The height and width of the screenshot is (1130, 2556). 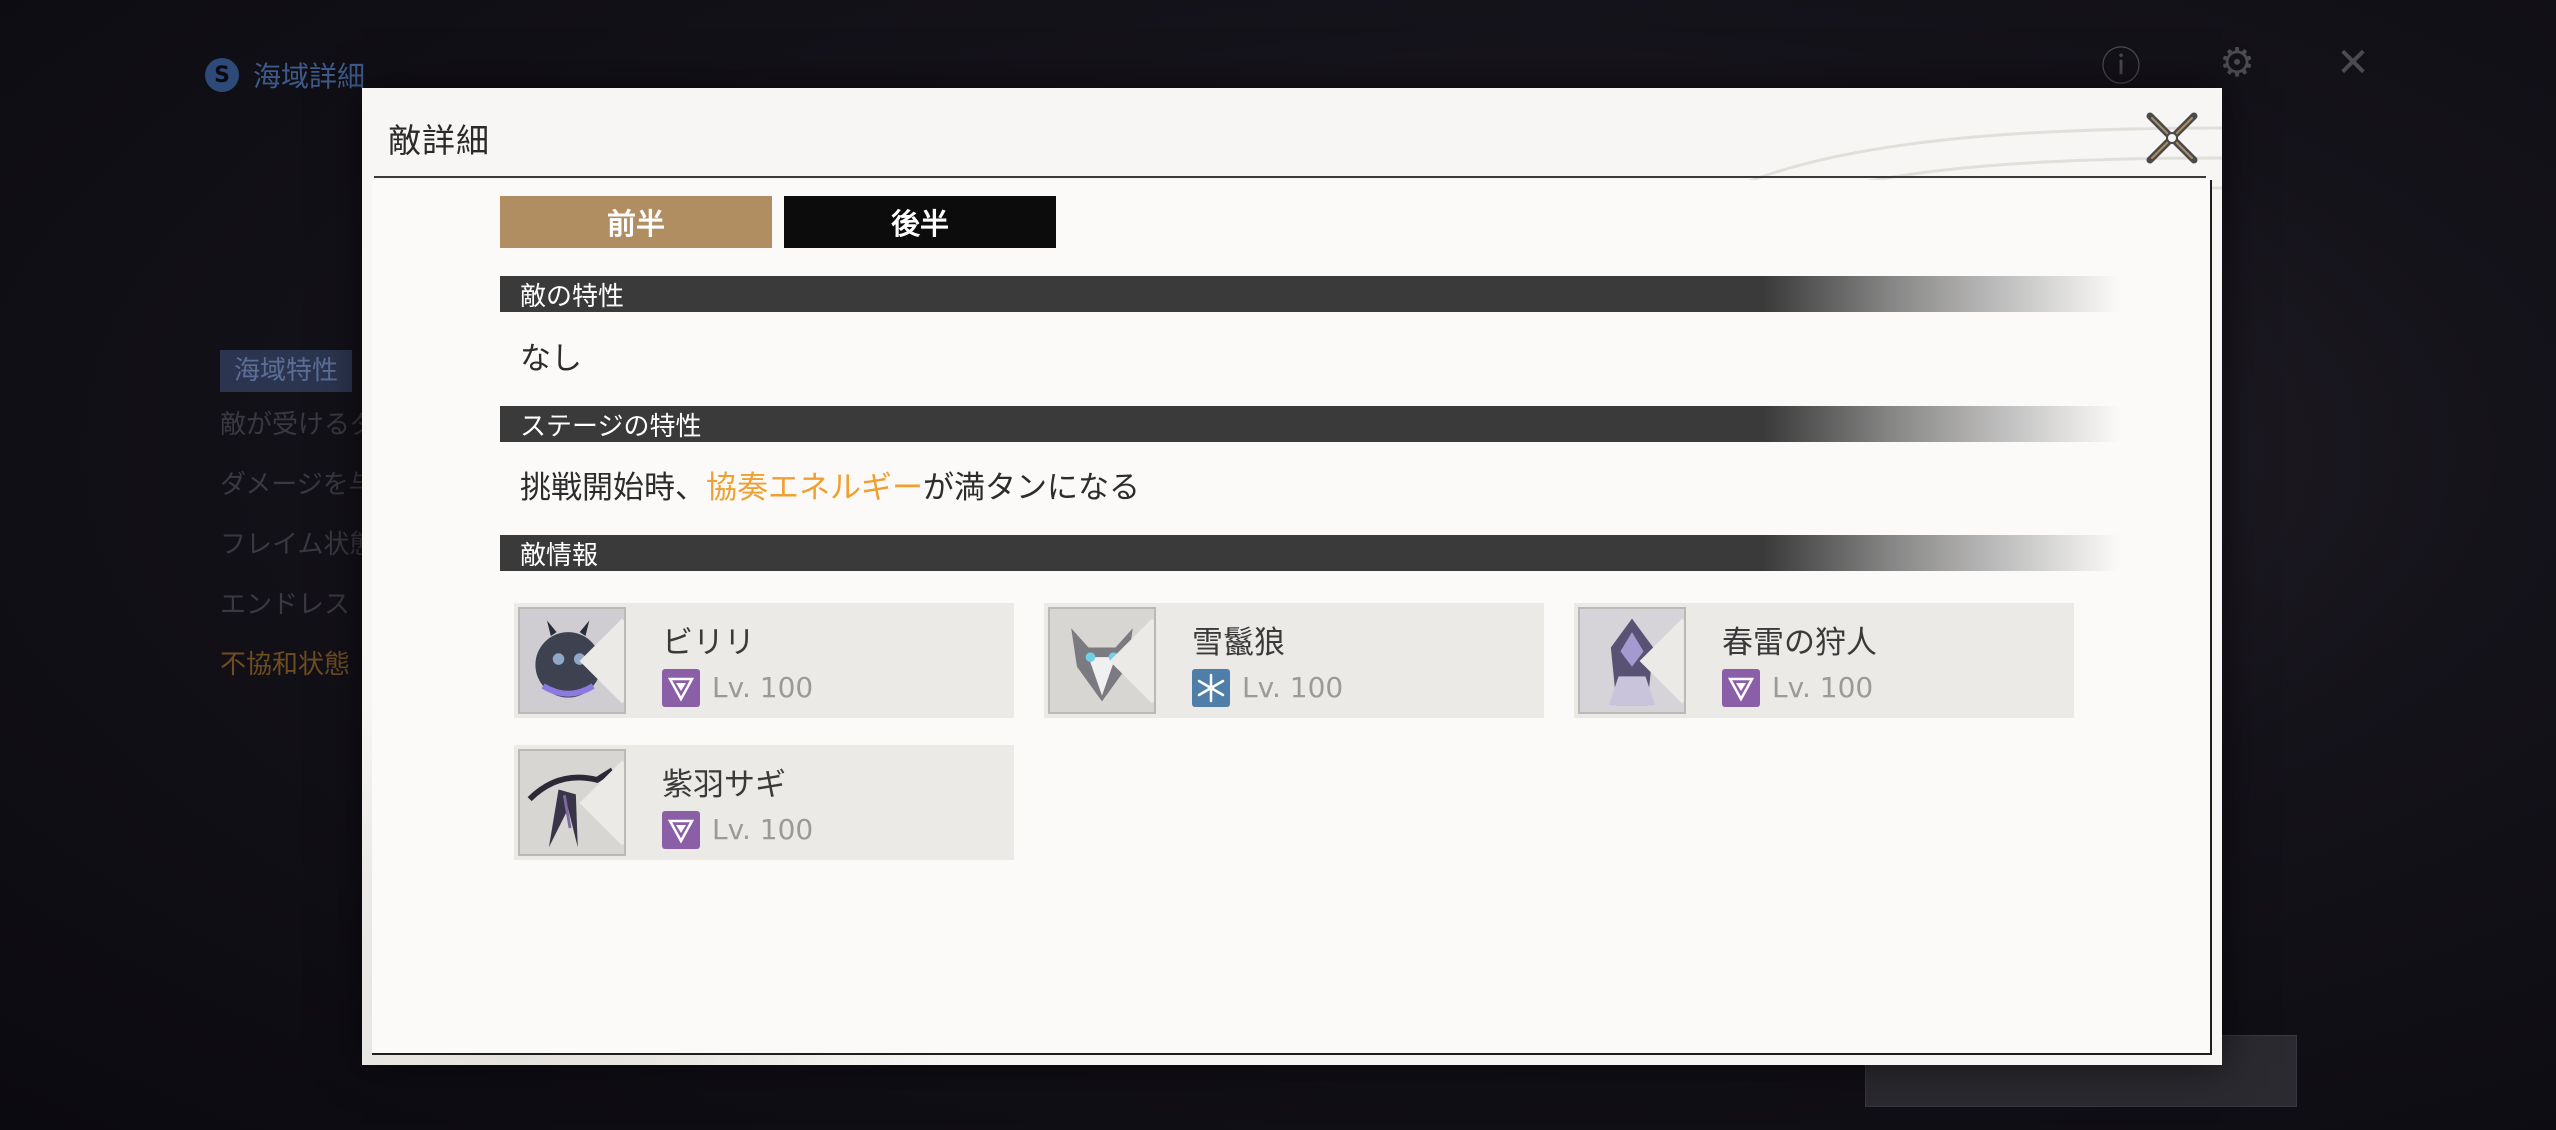 I want to click on half-tabs: 前半 後半, so click(x=778, y=222).